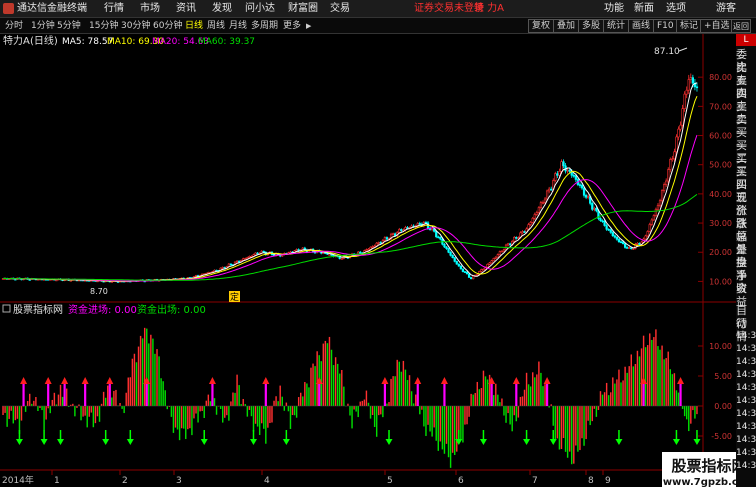  I want to click on indicator-tick-label: 5.00, so click(723, 376).